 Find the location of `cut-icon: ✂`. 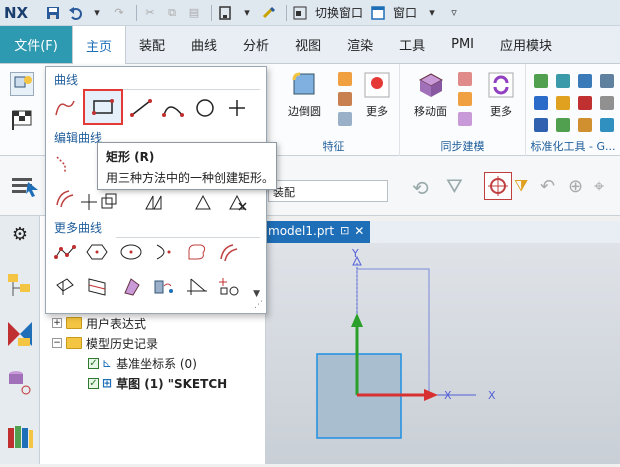

cut-icon: ✂ is located at coordinates (150, 13).